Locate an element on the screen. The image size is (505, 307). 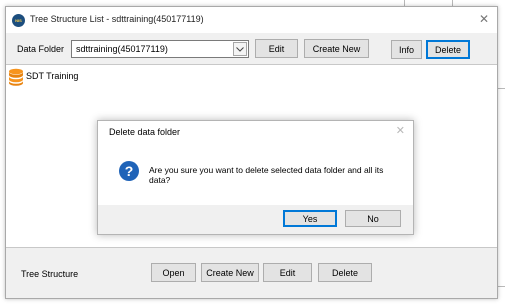
tree-item-label: SDT Training is located at coordinates (52, 76).